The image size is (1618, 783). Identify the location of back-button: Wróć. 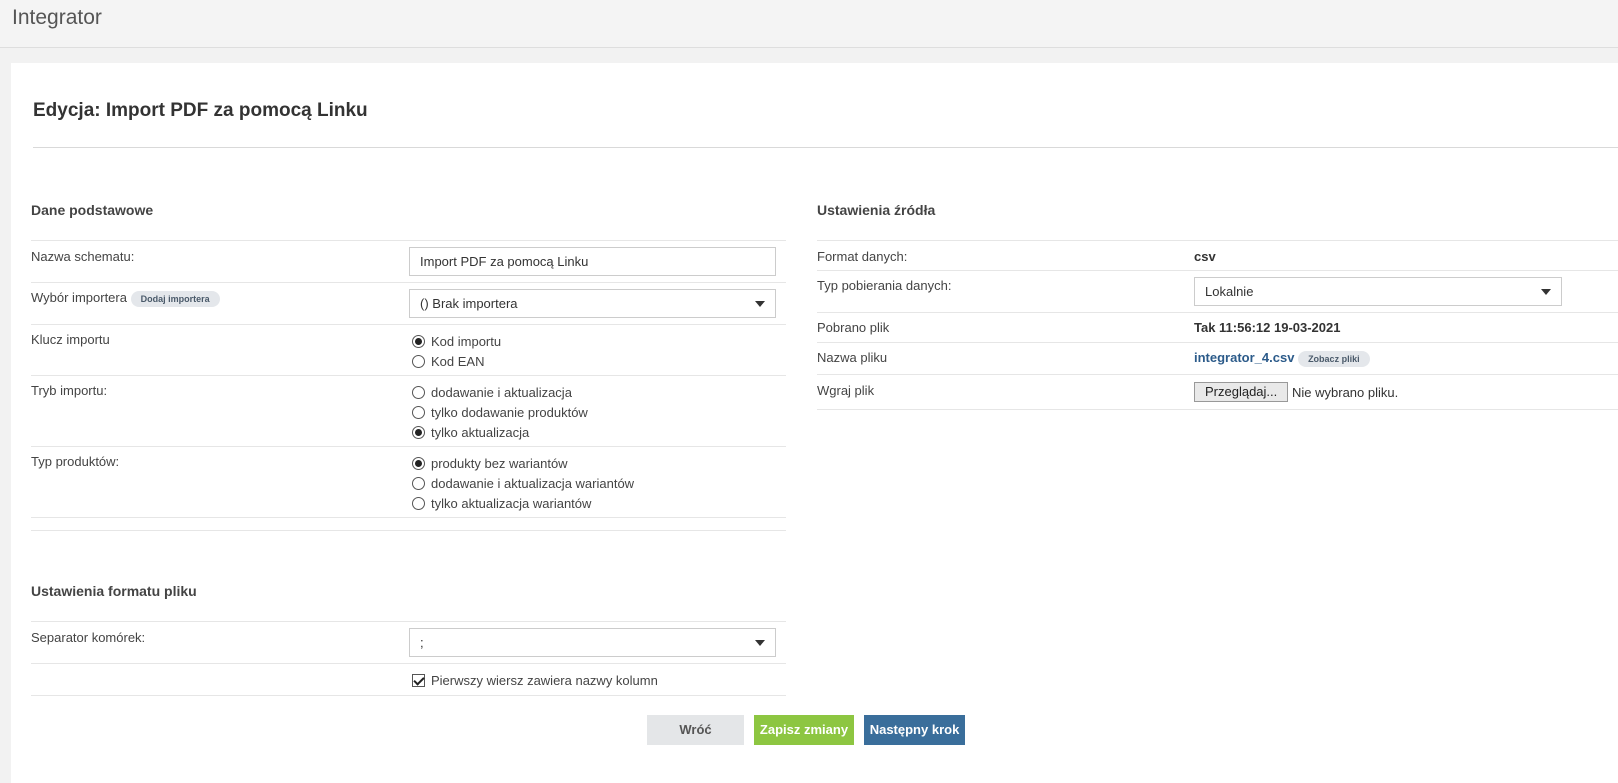
(695, 730).